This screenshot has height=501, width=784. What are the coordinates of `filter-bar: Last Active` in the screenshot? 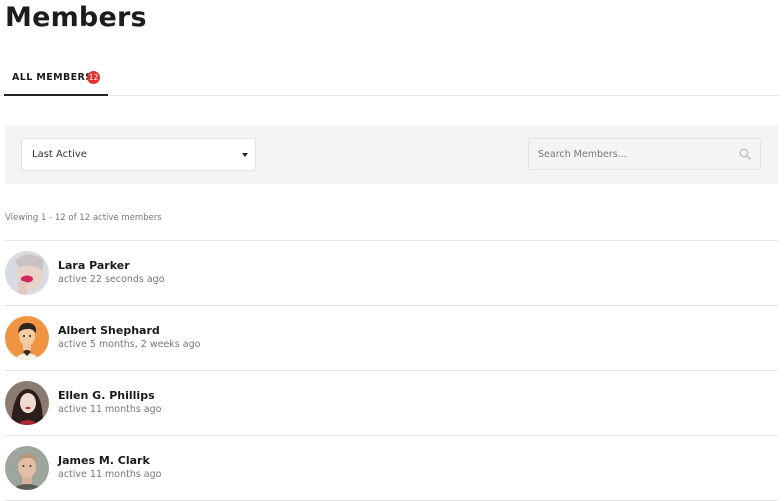 It's located at (391, 154).